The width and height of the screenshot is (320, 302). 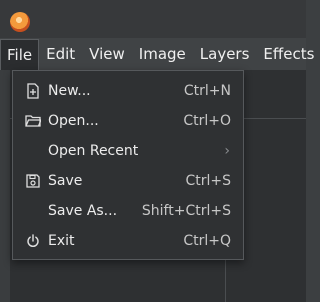 I want to click on menu-item-open: Open... Ctrl+O, so click(x=128, y=121).